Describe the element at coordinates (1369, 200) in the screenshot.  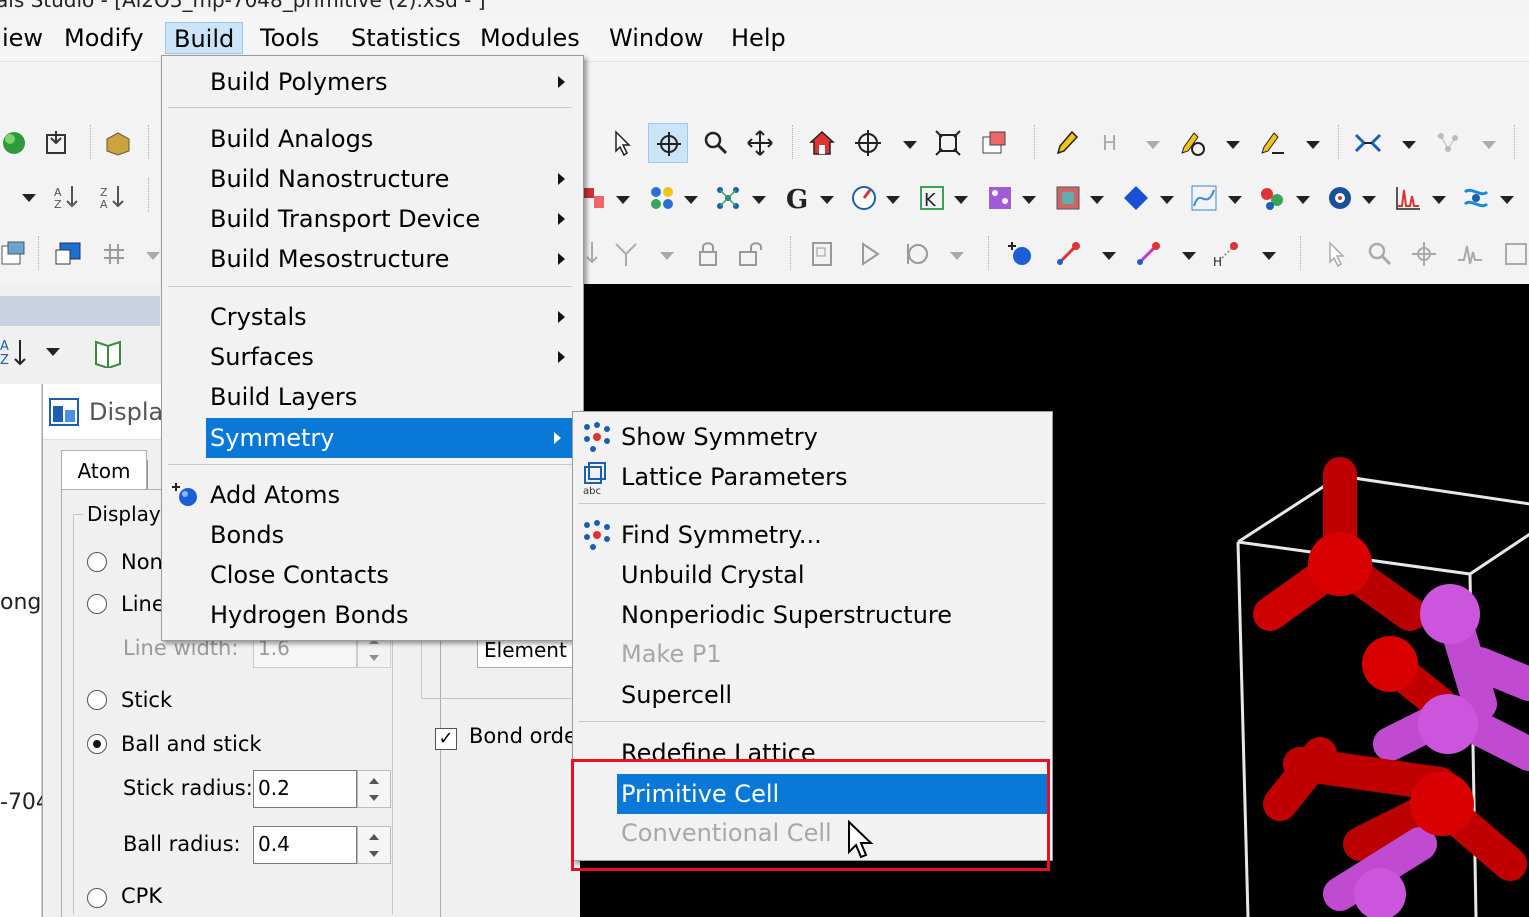
I see `target-dropdown-icon` at that location.